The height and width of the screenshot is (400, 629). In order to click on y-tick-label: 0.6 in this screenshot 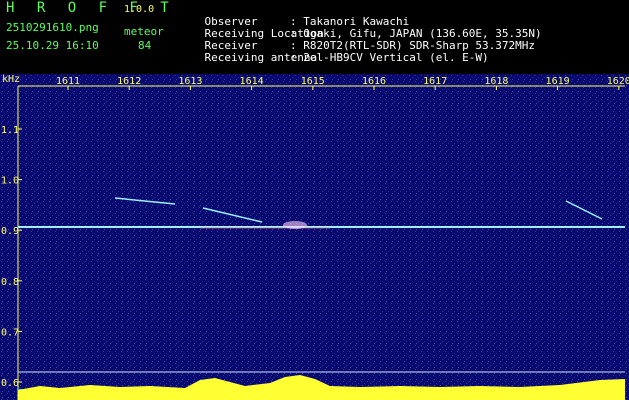, I will do `click(10, 383)`.